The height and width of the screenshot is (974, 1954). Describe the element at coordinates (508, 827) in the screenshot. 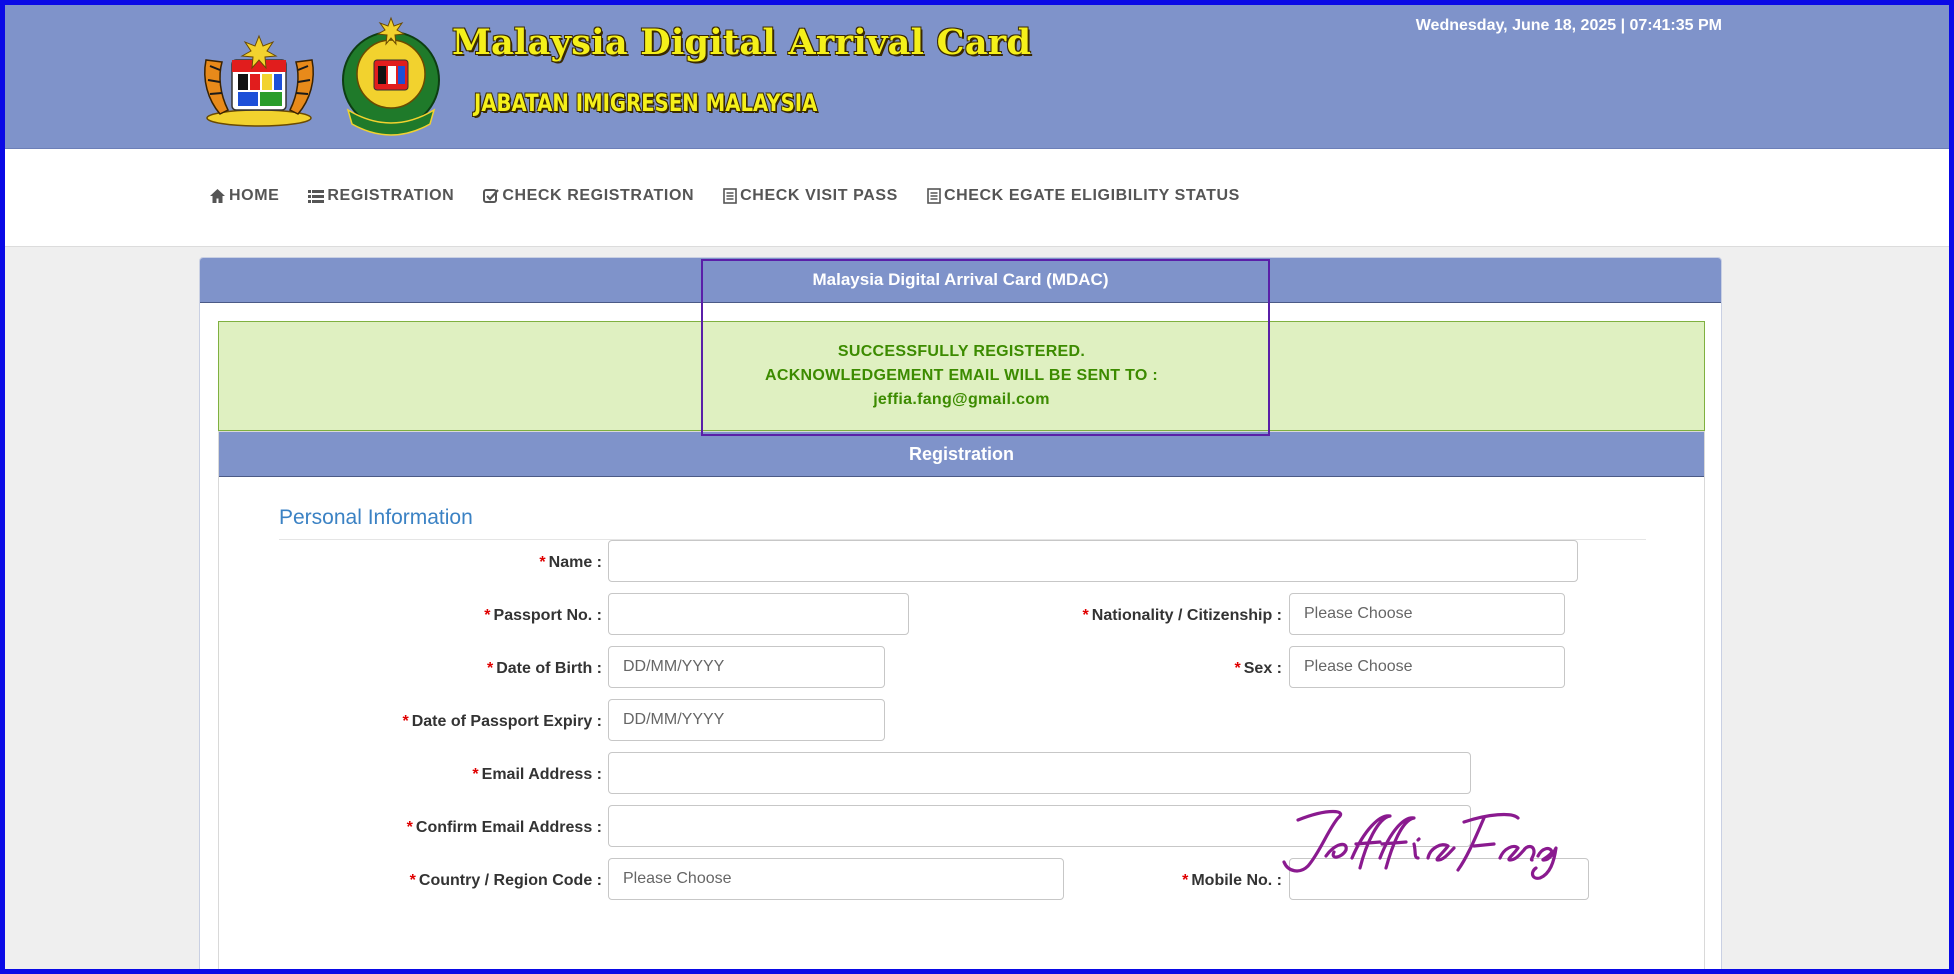

I see `confirm-email-label-text: Confirm Email Address :` at that location.